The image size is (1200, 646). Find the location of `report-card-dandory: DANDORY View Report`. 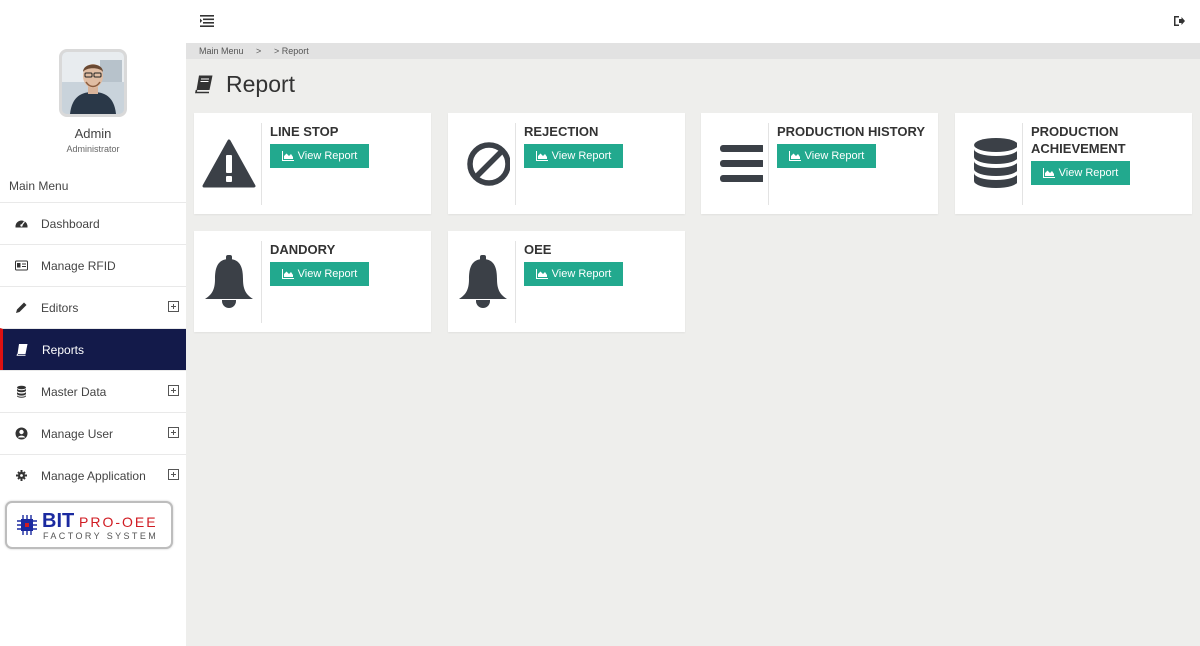

report-card-dandory: DANDORY View Report is located at coordinates (312, 281).